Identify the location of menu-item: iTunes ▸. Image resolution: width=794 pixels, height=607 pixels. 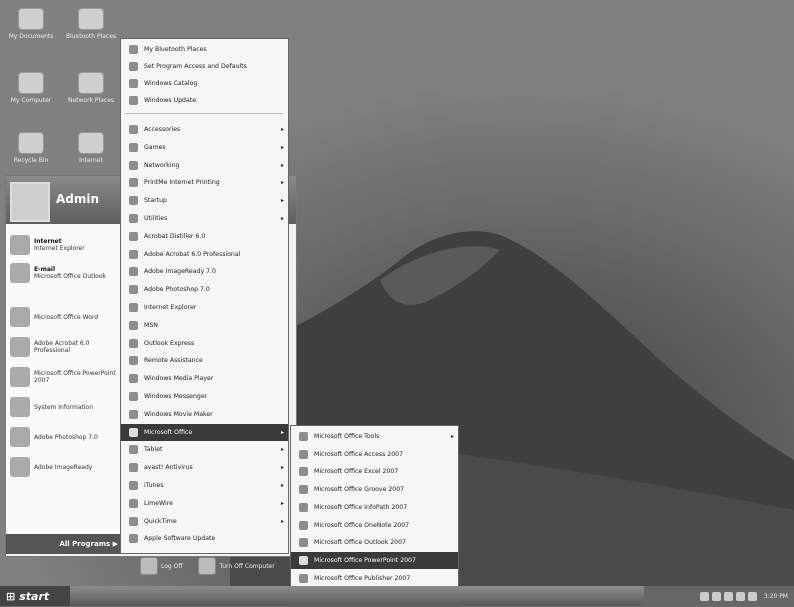
(204, 485).